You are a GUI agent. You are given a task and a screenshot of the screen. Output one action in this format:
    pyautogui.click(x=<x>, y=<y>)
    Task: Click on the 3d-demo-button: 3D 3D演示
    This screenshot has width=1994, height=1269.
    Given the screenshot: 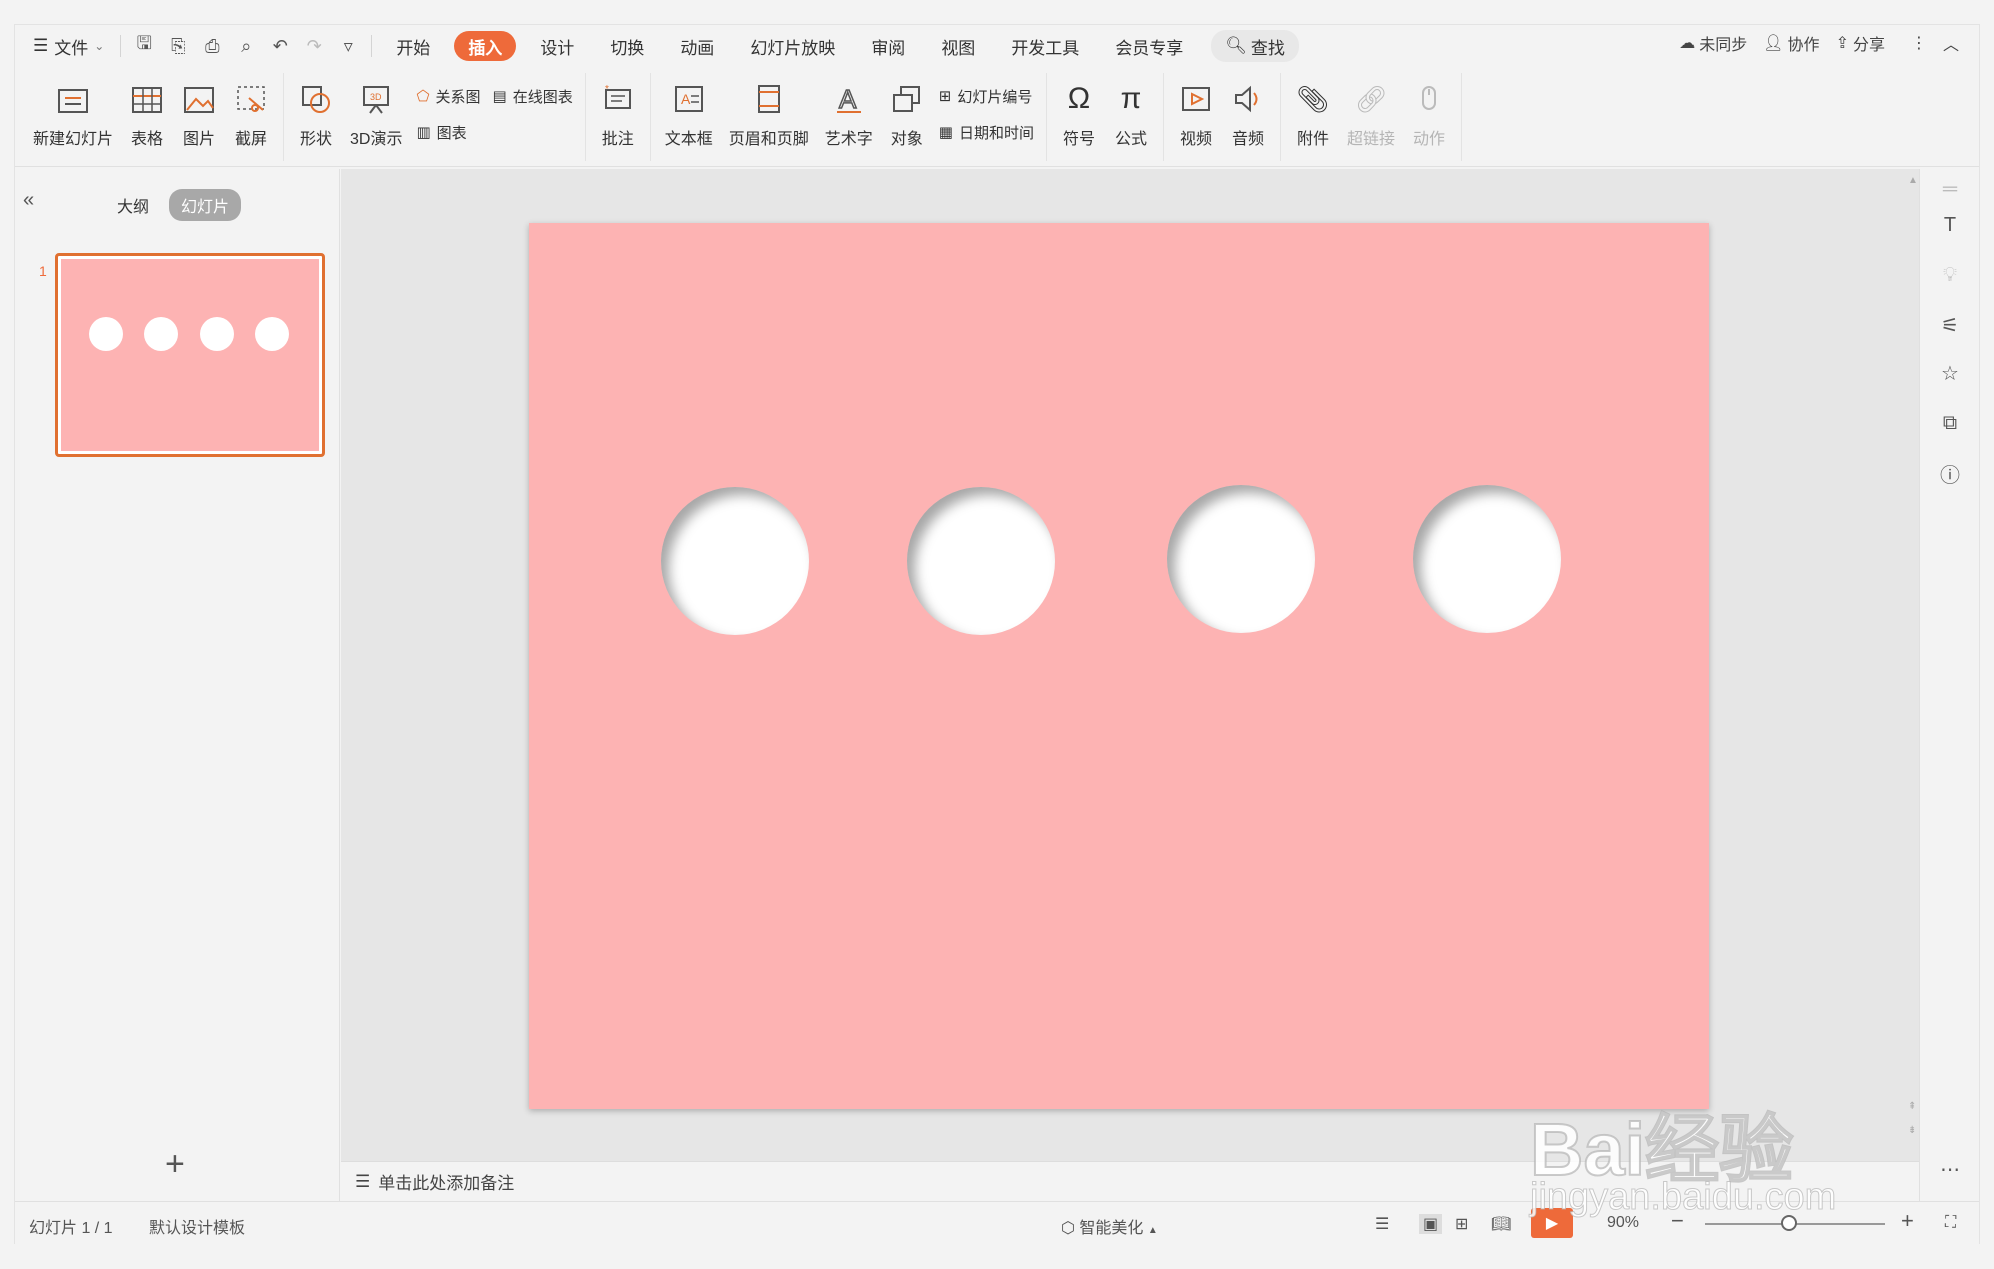 What is the action you would take?
    pyautogui.click(x=376, y=115)
    